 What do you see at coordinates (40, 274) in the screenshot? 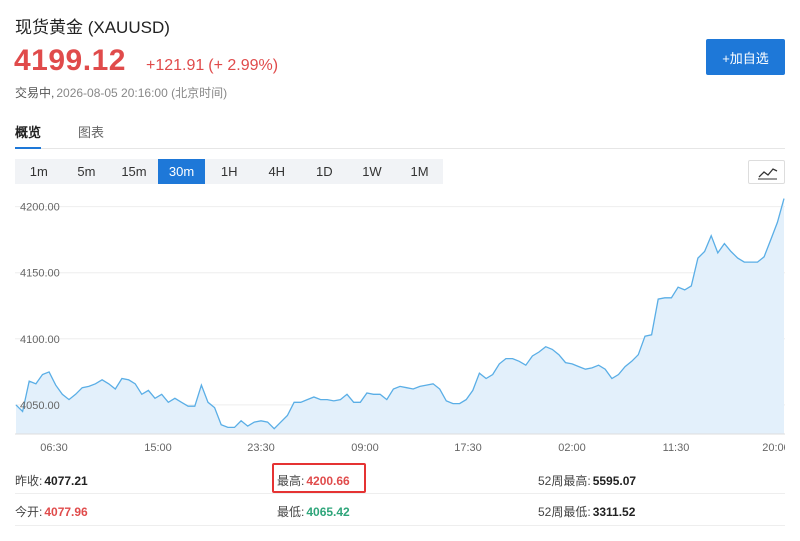
I see `y-tick-label: 4150.00` at bounding box center [40, 274].